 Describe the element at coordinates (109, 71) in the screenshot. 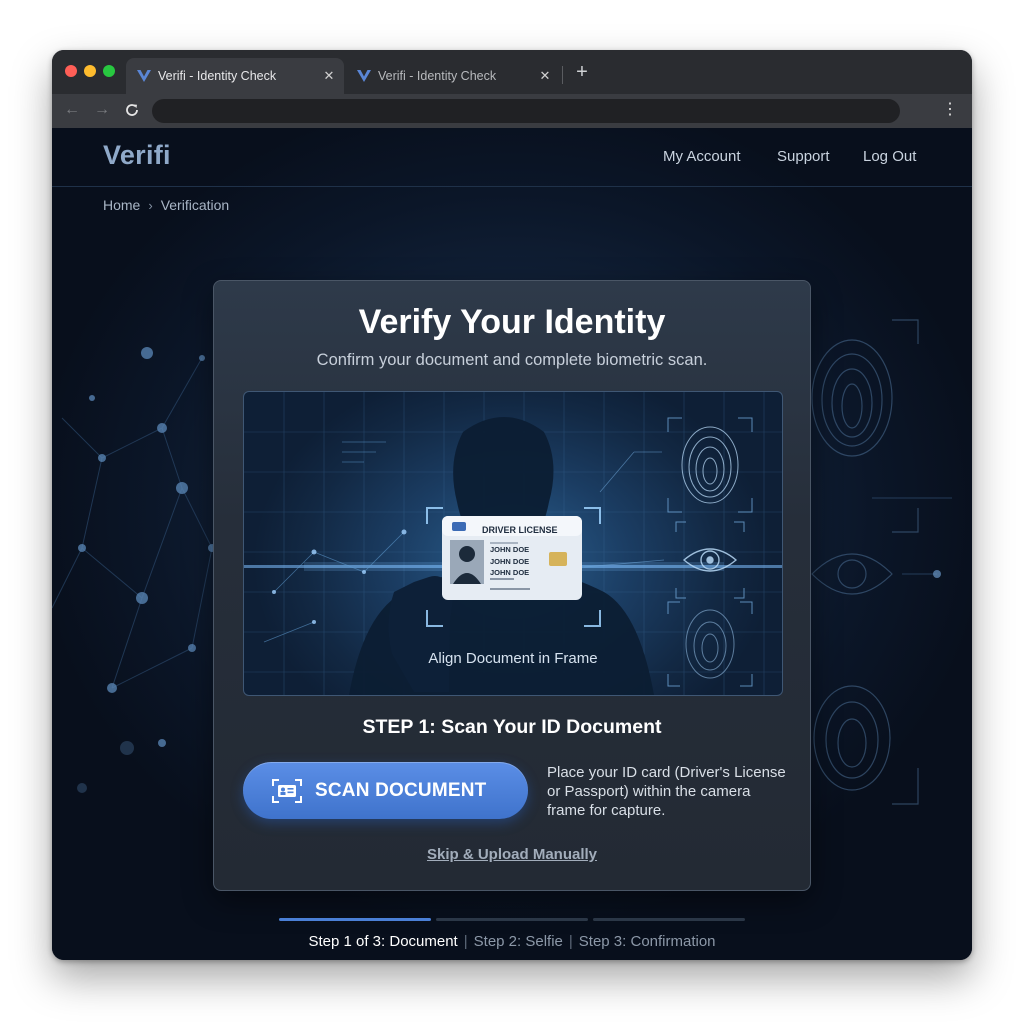

I see `maximize-window-button` at that location.